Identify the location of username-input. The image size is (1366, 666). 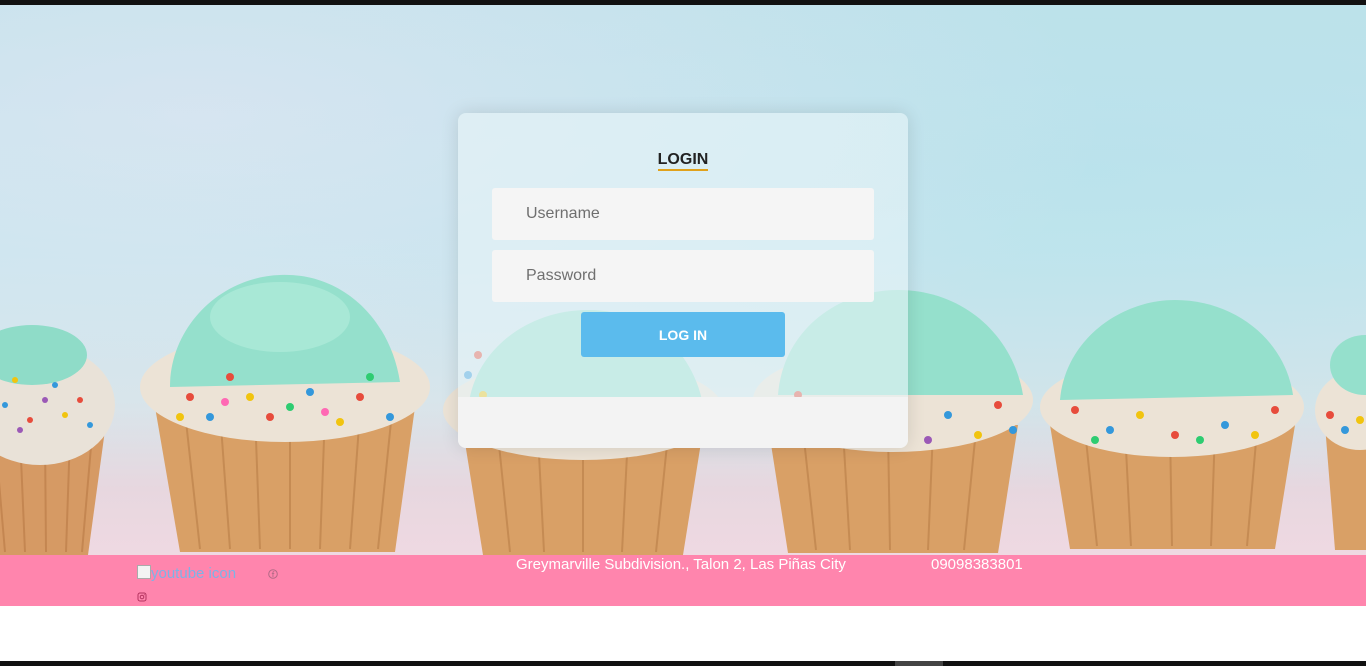
(683, 214).